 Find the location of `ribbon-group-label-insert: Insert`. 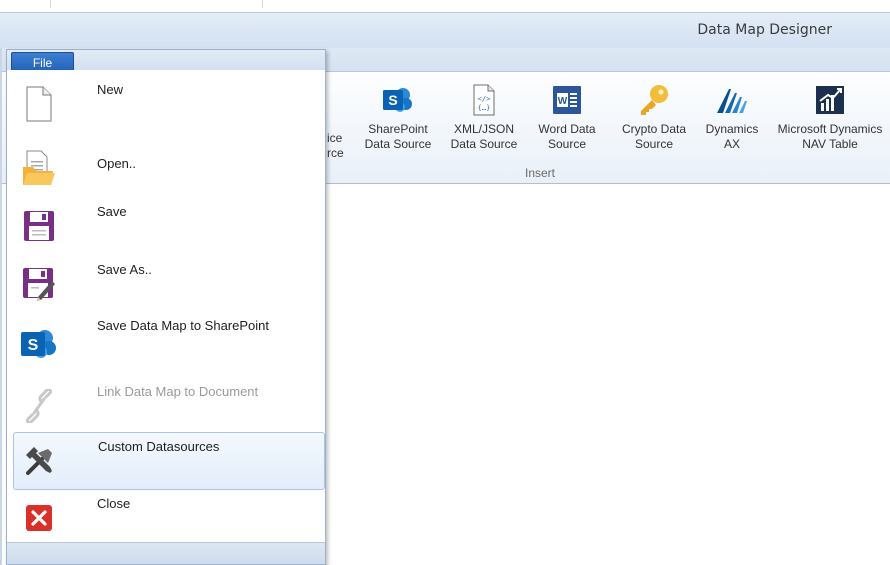

ribbon-group-label-insert: Insert is located at coordinates (539, 173).